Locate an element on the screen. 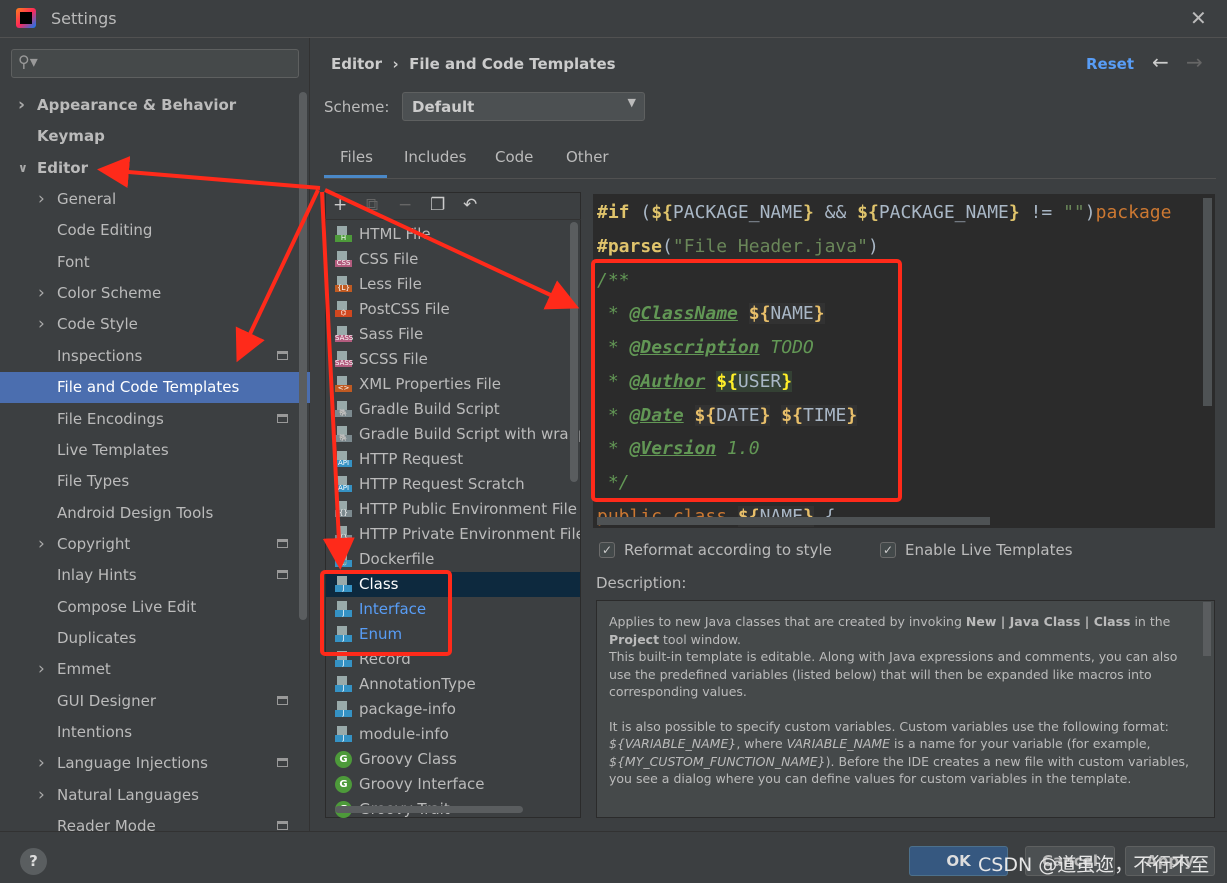 The image size is (1227, 883). template-list-item: <> XML Properties File is located at coordinates (453, 384).